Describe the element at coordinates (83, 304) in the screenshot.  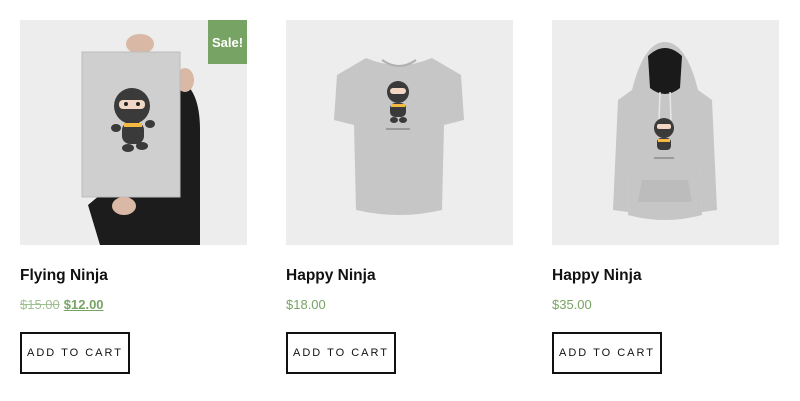
I see `sale-price: $12.00` at that location.